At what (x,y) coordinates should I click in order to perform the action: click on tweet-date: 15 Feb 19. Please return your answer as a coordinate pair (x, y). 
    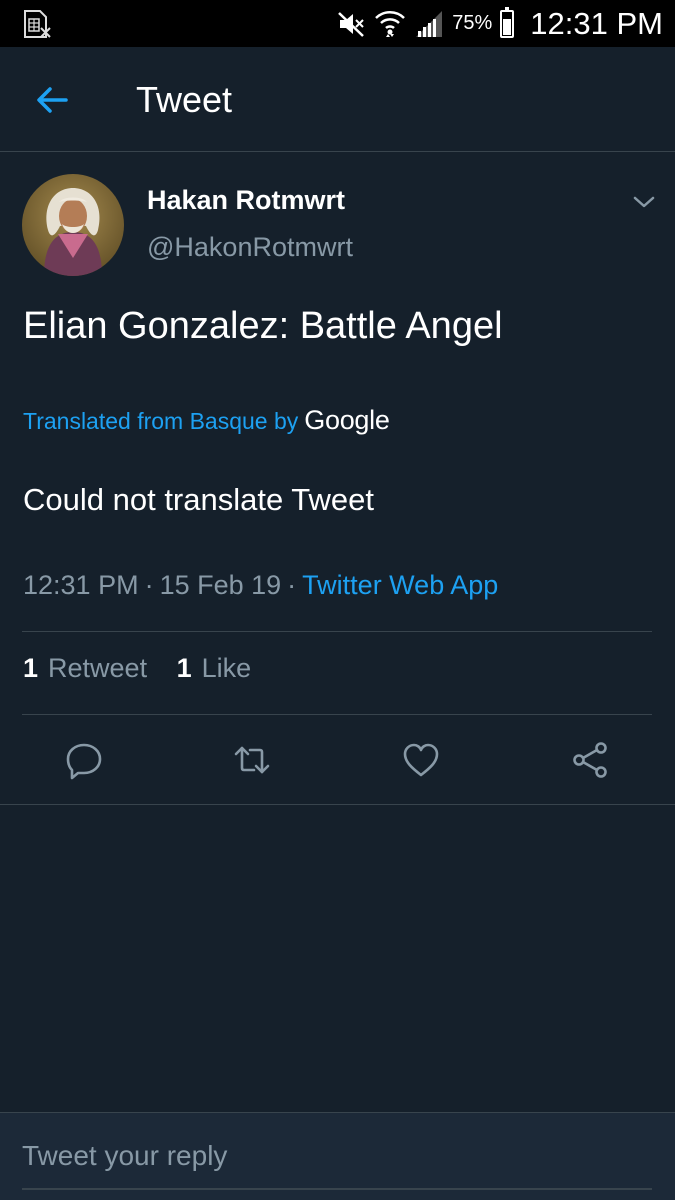
    Looking at the image, I should click on (220, 585).